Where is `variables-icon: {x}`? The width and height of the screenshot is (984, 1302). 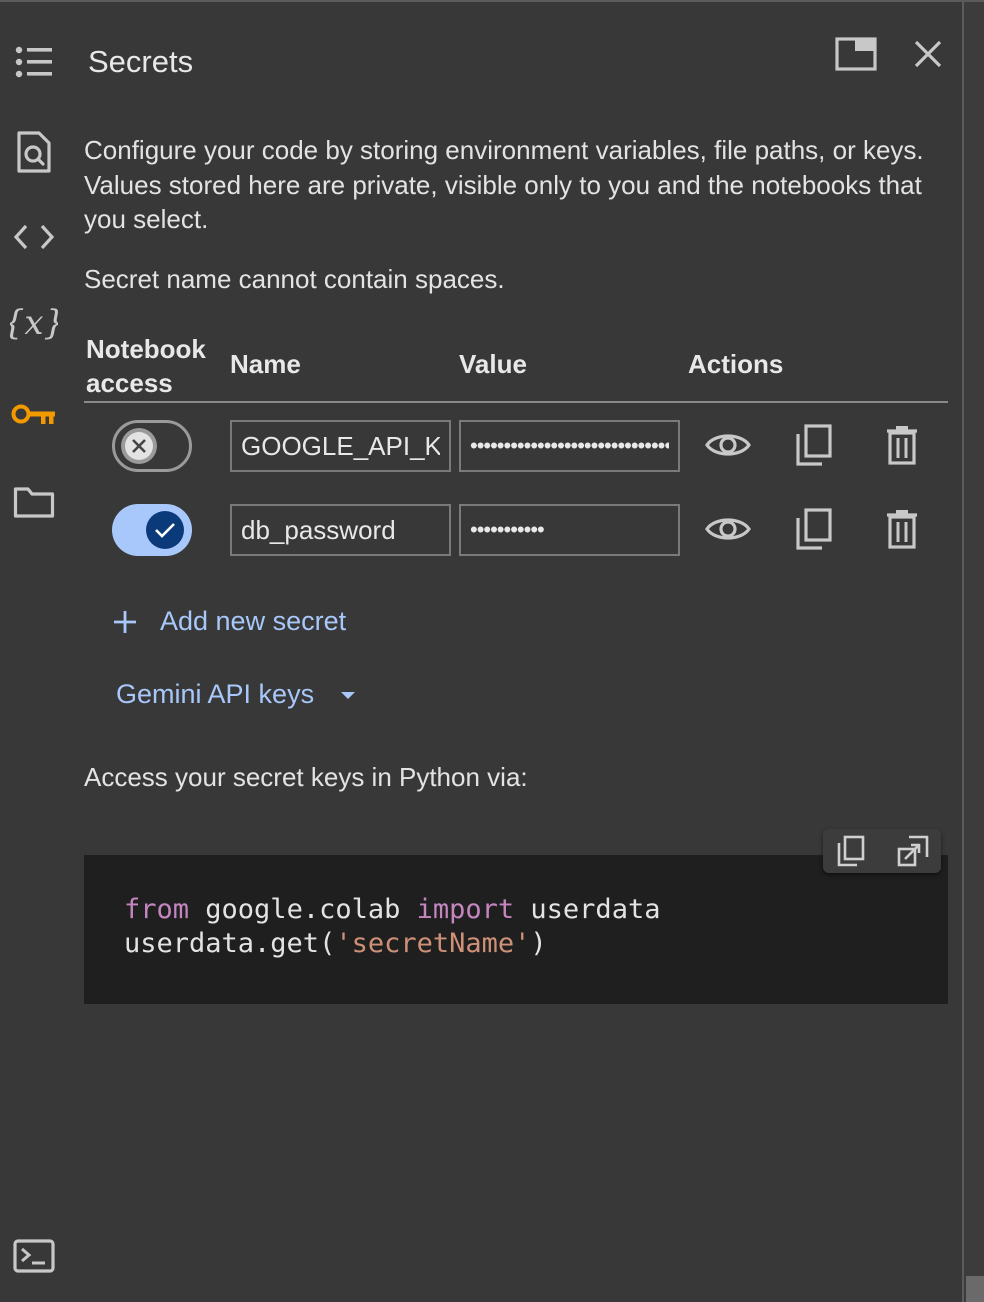 variables-icon: {x} is located at coordinates (34, 324).